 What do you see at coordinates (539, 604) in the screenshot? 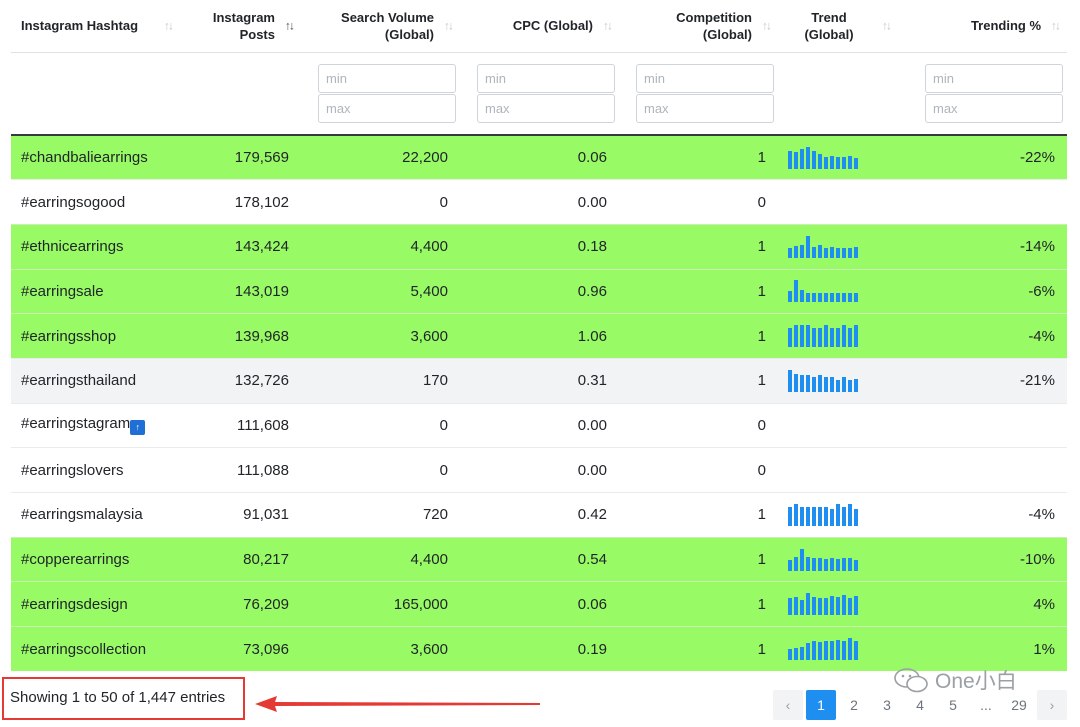
I see `table-row: #earringsdesign 76,209 165,000 0.06 1 4%` at bounding box center [539, 604].